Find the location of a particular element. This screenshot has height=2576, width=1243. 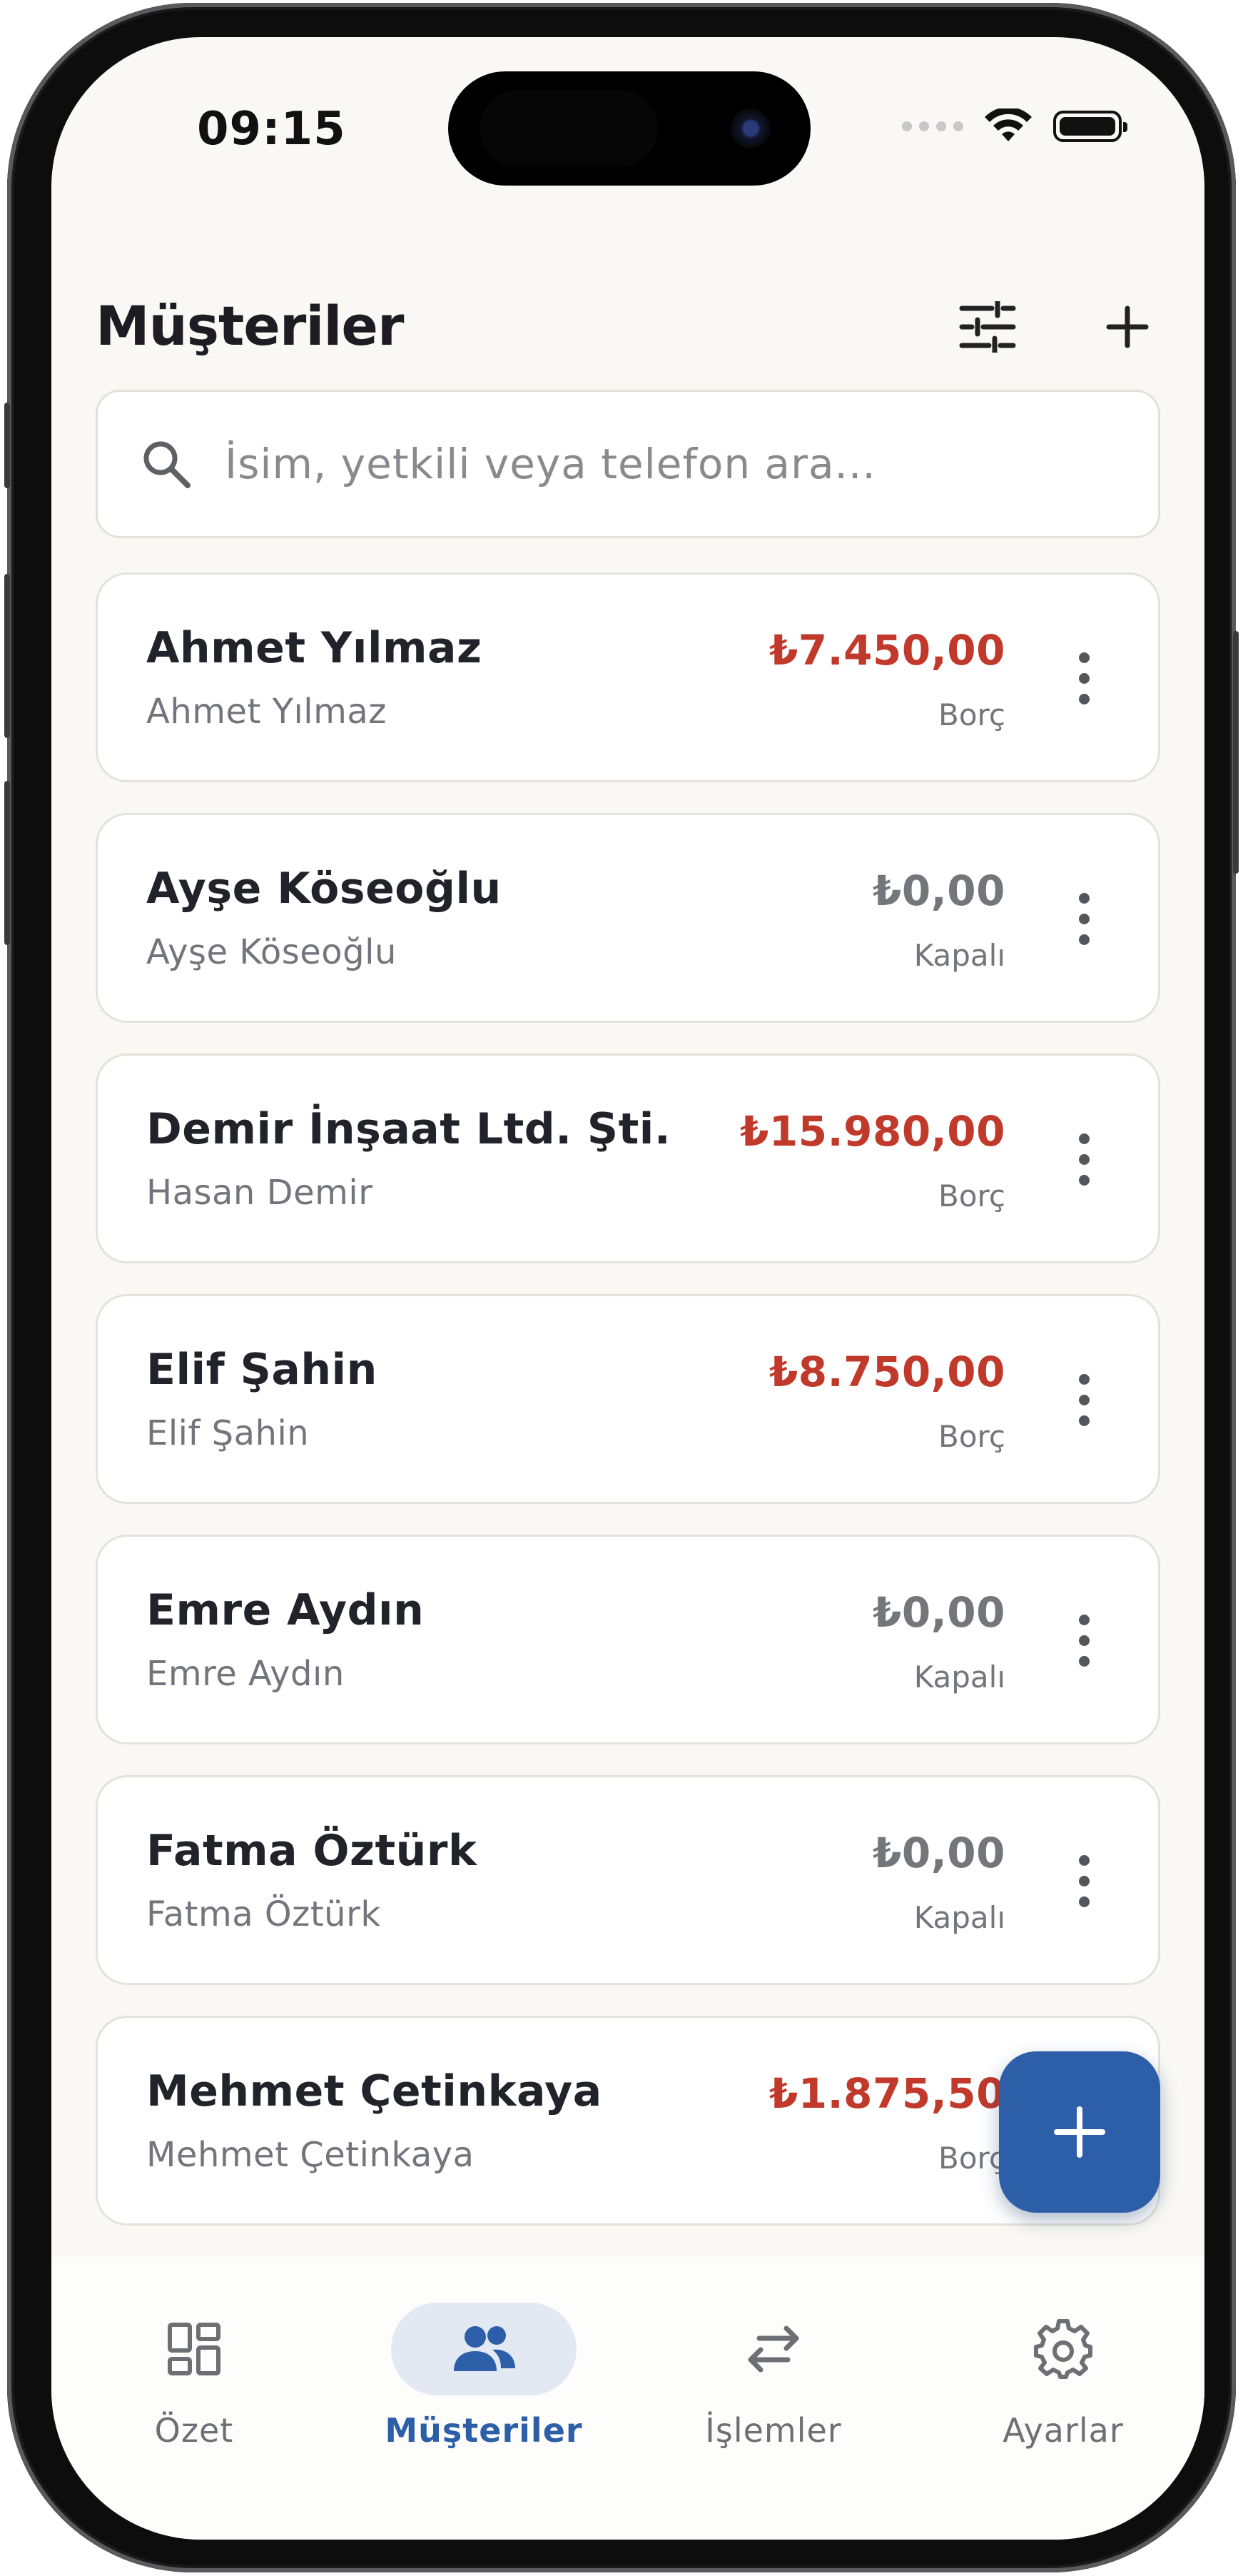

swap-icon is located at coordinates (773, 2349).